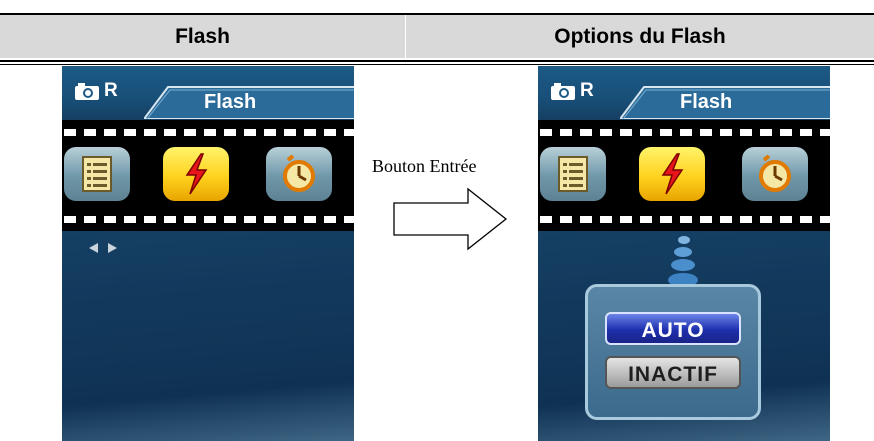 The width and height of the screenshot is (874, 441). What do you see at coordinates (103, 248) in the screenshot?
I see `left-right-arrows-icon` at bounding box center [103, 248].